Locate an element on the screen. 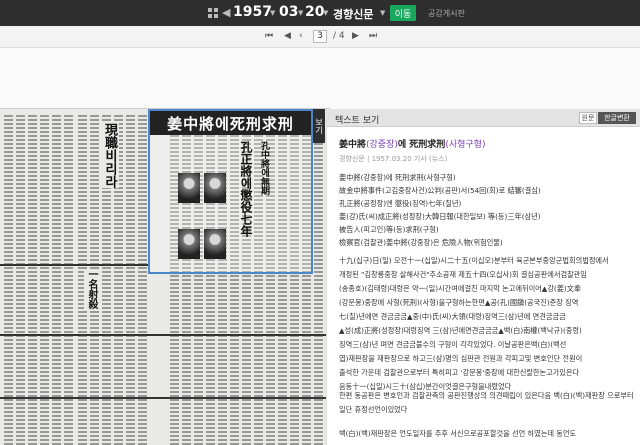 The height and width of the screenshot is (445, 640). article-meta: 경향신문 | 1957.03.20 기사 (뉴스) is located at coordinates (393, 159).